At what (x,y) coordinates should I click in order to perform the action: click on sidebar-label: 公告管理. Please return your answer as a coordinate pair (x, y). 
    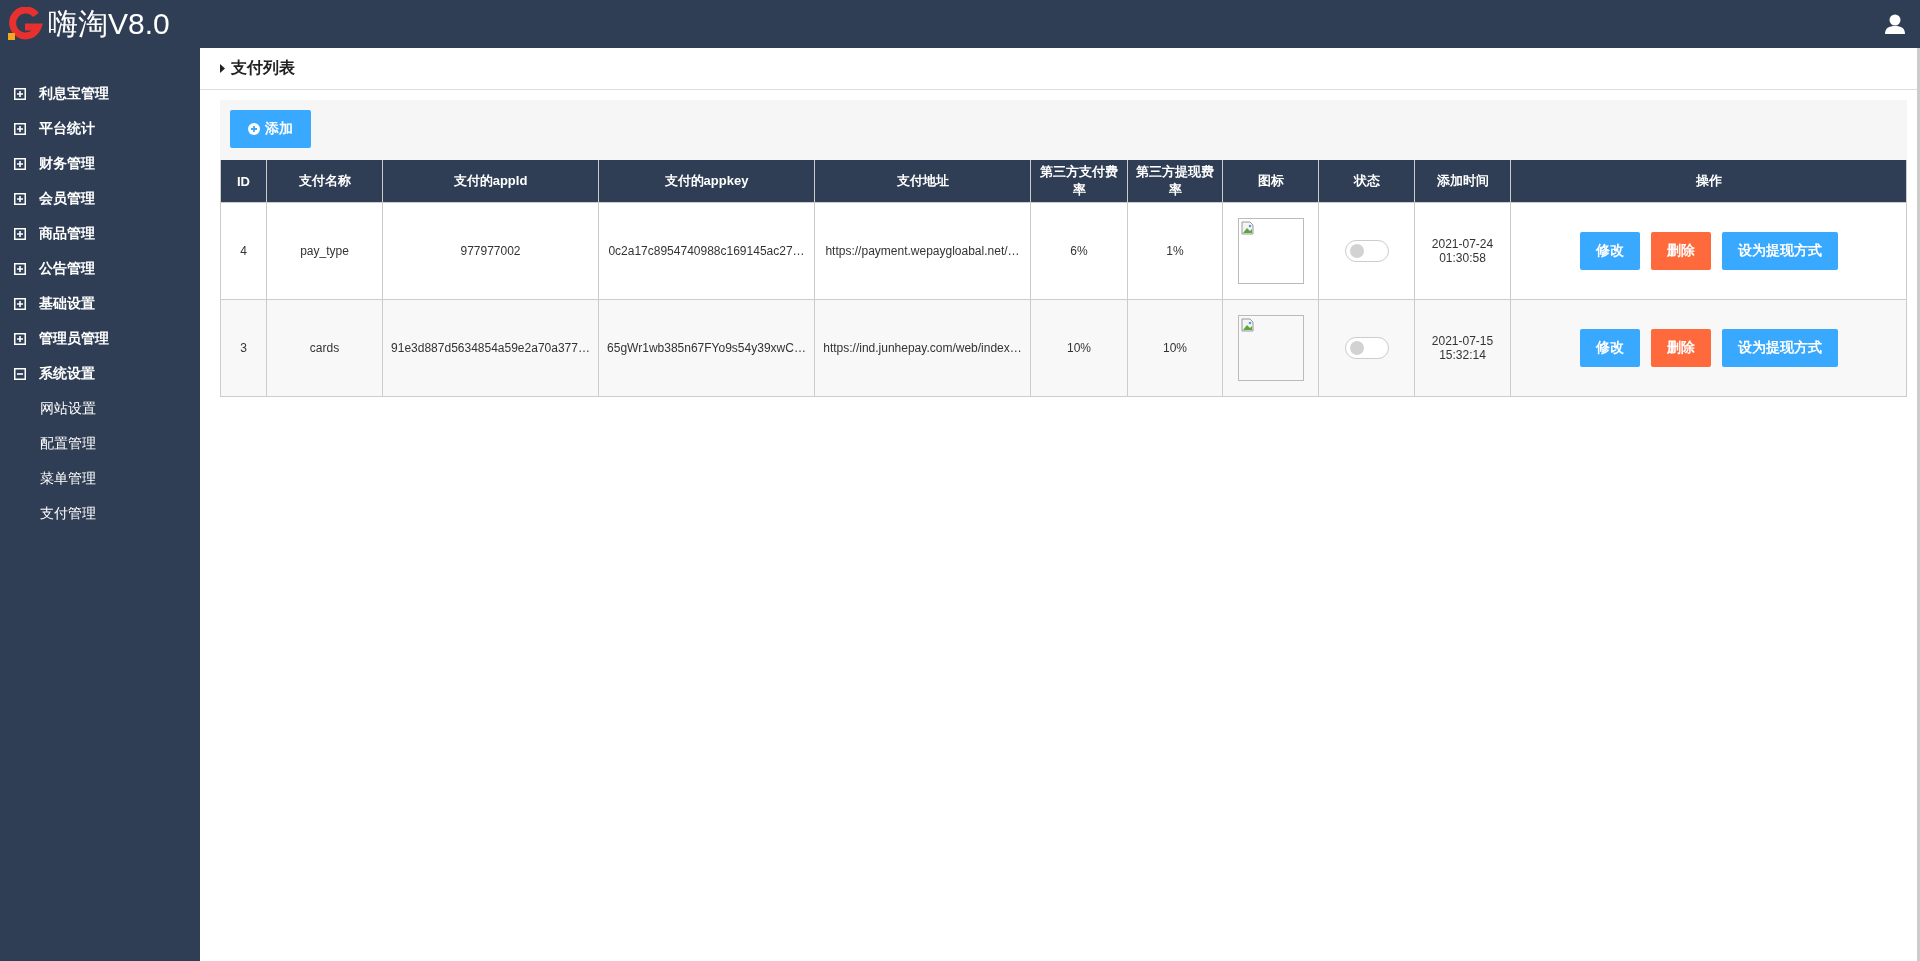
    Looking at the image, I should click on (67, 268).